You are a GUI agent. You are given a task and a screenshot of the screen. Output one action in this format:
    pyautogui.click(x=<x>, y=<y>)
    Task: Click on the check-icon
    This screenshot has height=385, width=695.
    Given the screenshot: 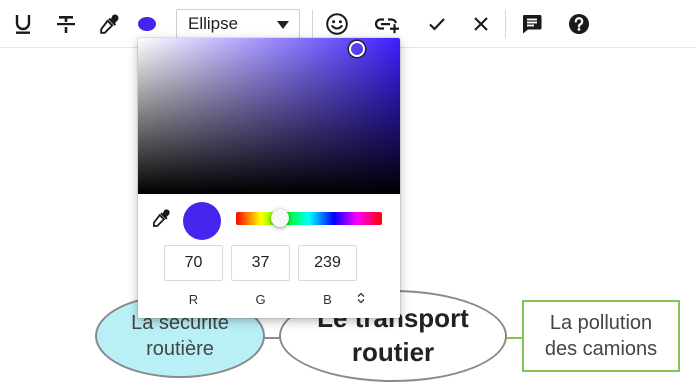 What is the action you would take?
    pyautogui.click(x=437, y=24)
    